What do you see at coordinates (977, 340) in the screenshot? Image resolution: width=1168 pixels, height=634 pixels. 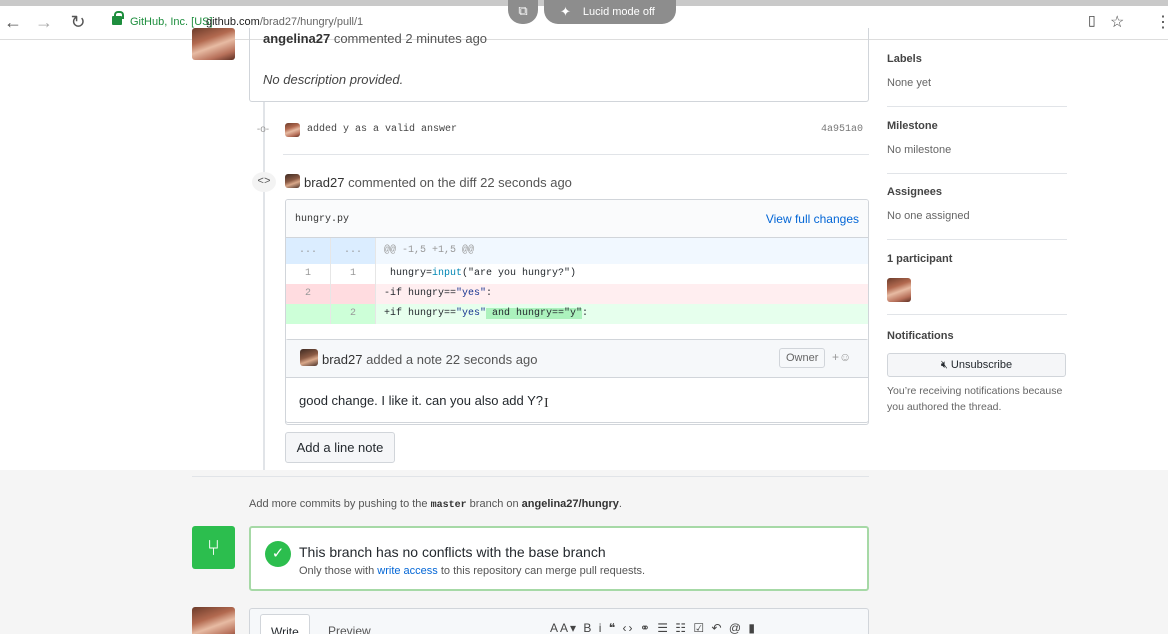 I see `sidebar-notifications: Notifications` at bounding box center [977, 340].